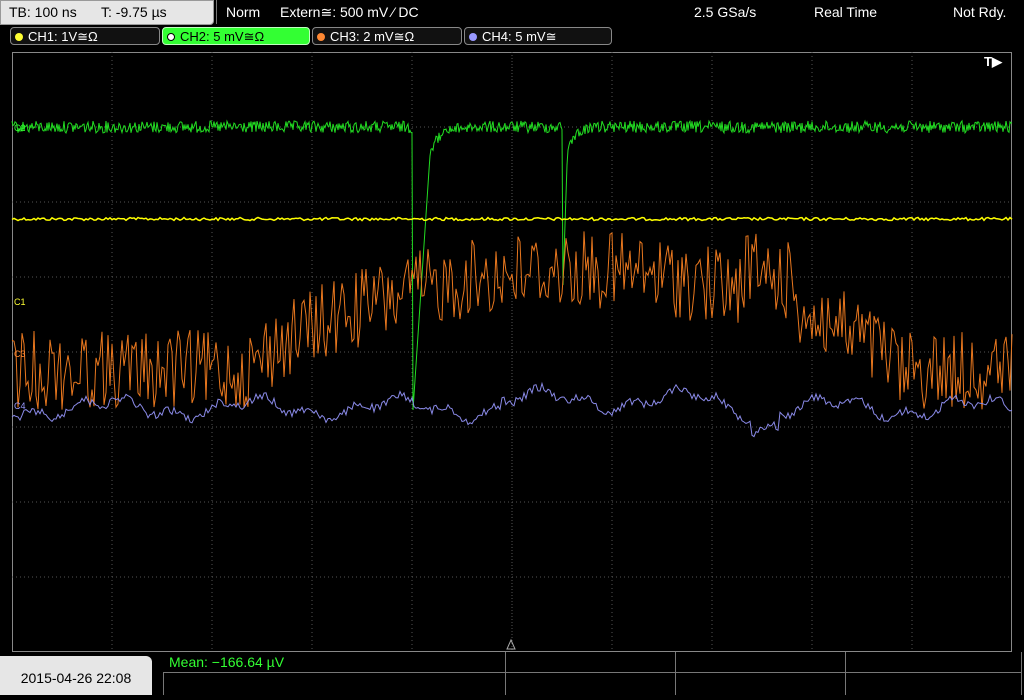 This screenshot has height=700, width=1024. I want to click on ch2-marker: C2, so click(20, 128).